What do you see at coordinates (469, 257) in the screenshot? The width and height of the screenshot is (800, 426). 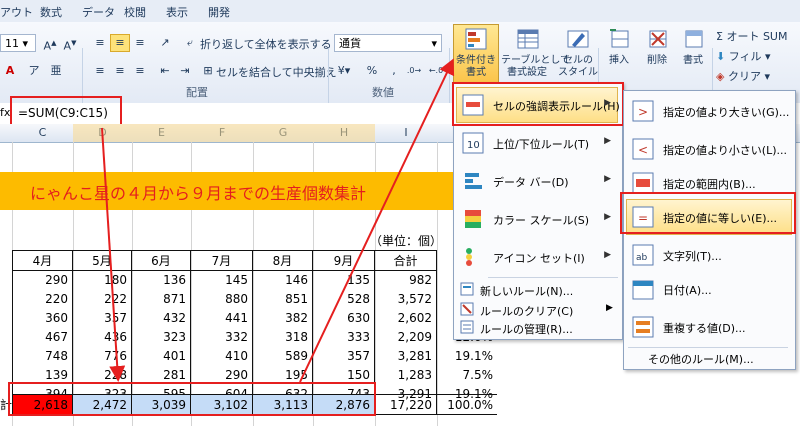 I see `icon-sets-icon` at bounding box center [469, 257].